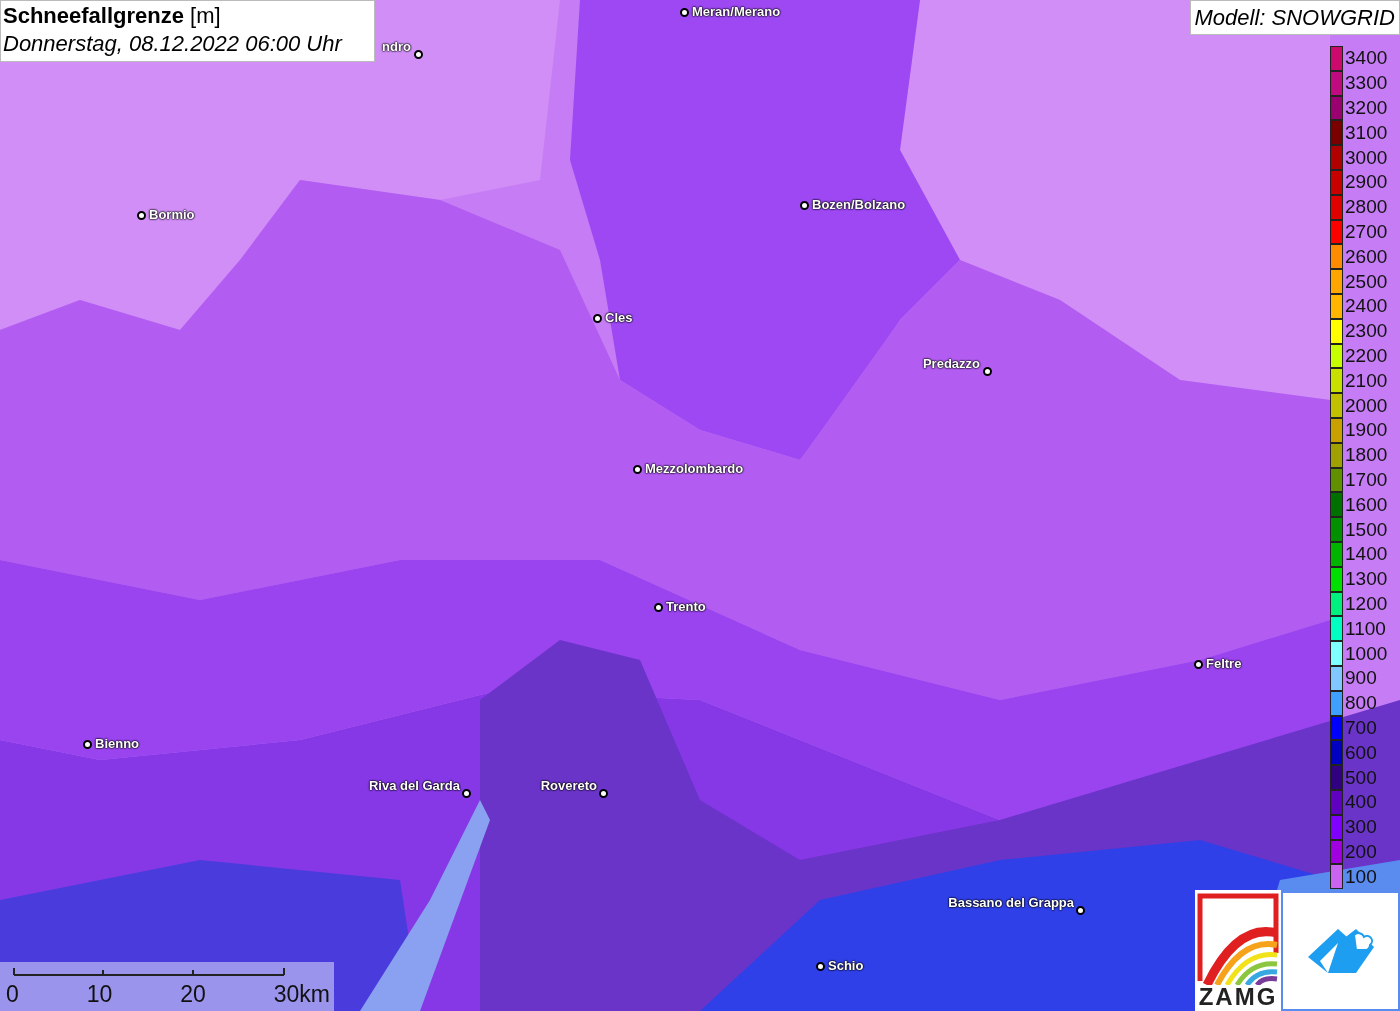  What do you see at coordinates (1361, 802) in the screenshot?
I see `legend-label: 400` at bounding box center [1361, 802].